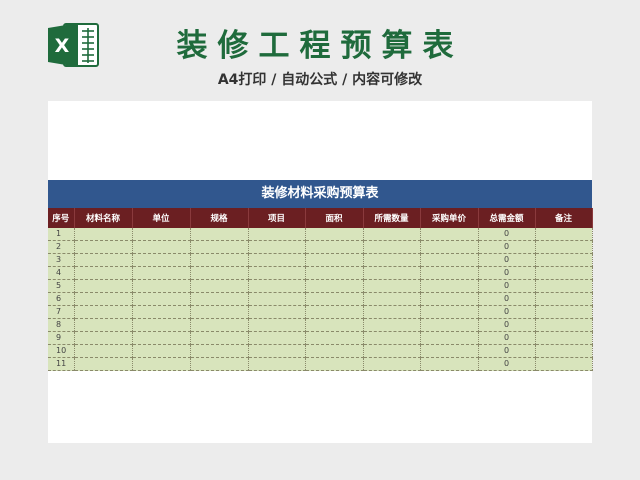 The image size is (640, 480). Describe the element at coordinates (61, 247) in the screenshot. I see `row-number-cell: 2` at that location.